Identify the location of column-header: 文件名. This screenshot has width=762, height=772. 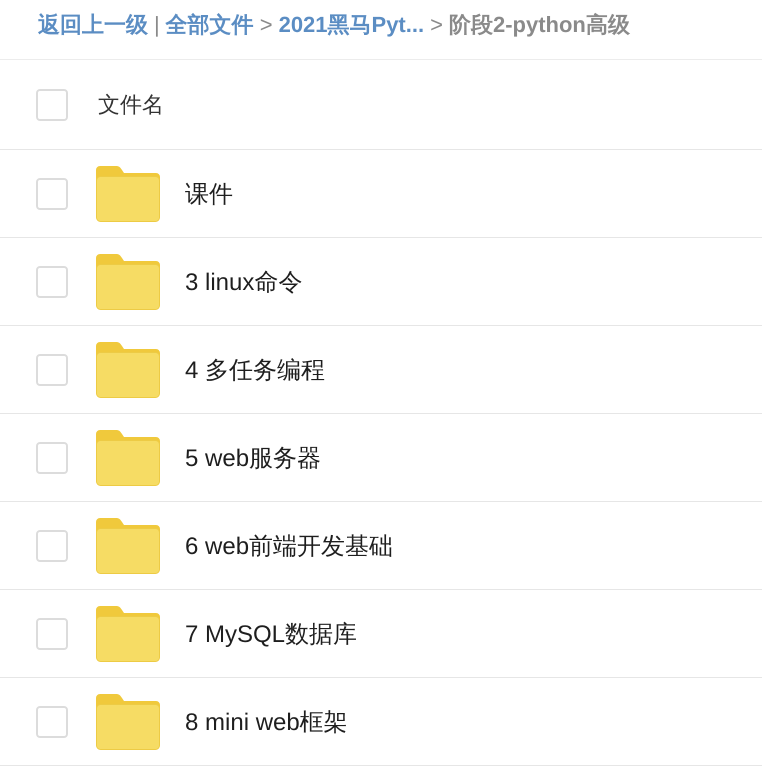
(131, 105).